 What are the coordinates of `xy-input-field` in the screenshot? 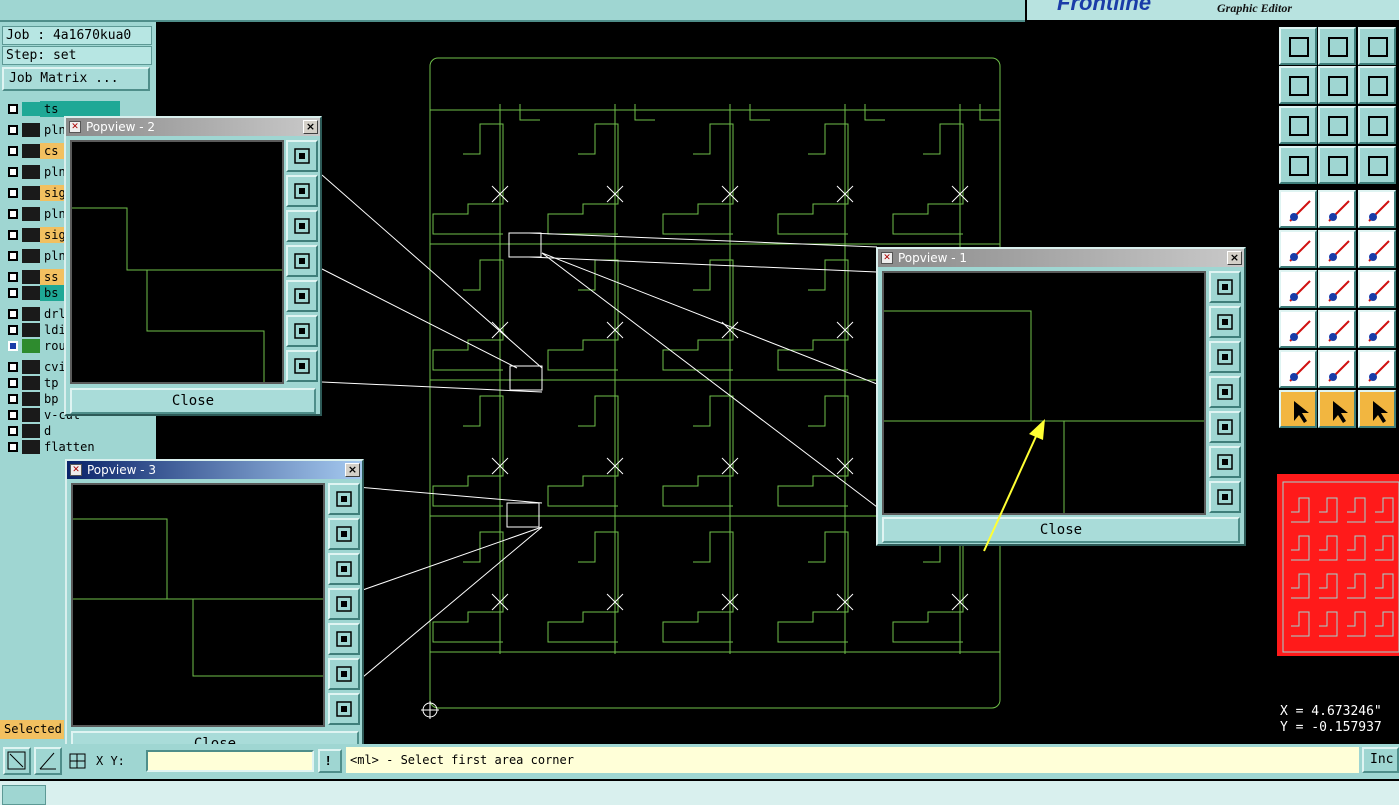 It's located at (230, 761).